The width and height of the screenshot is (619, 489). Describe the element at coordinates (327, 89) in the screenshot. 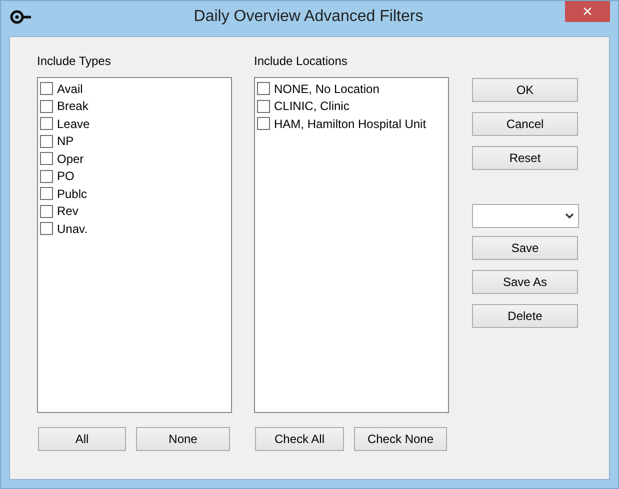

I see `checkbox-label: NONE, No Location` at that location.